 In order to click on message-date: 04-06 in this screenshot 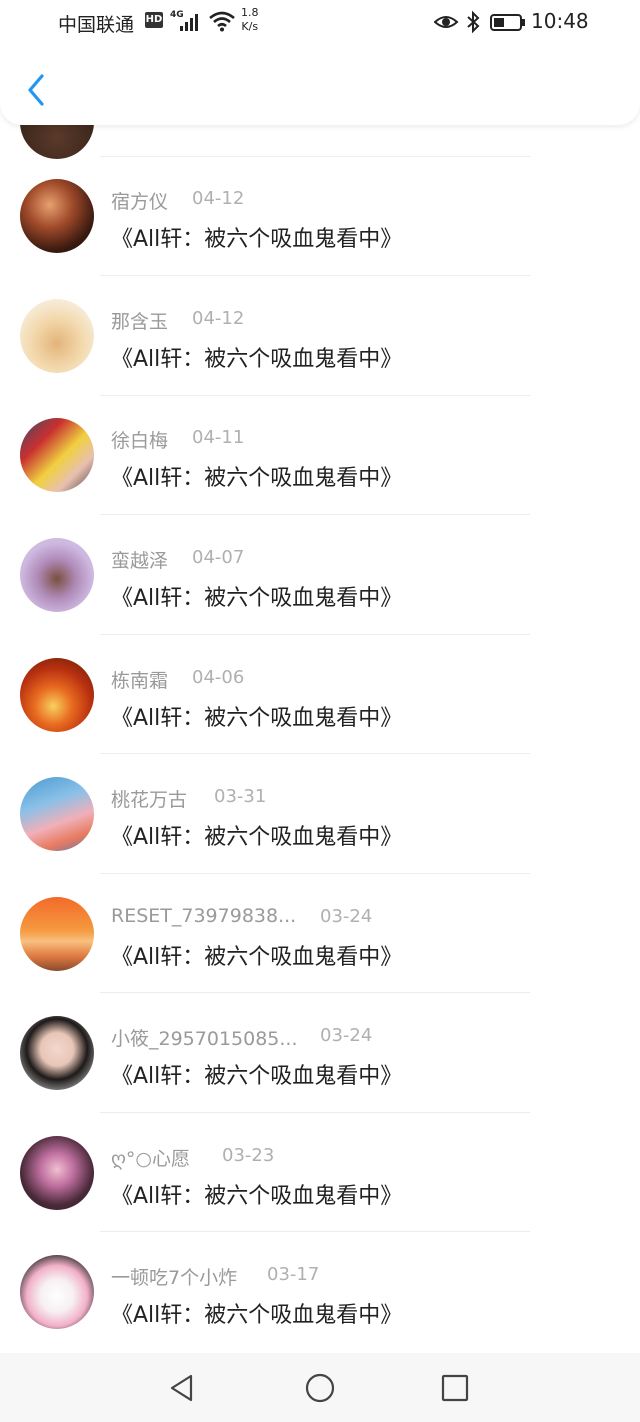, I will do `click(218, 677)`.